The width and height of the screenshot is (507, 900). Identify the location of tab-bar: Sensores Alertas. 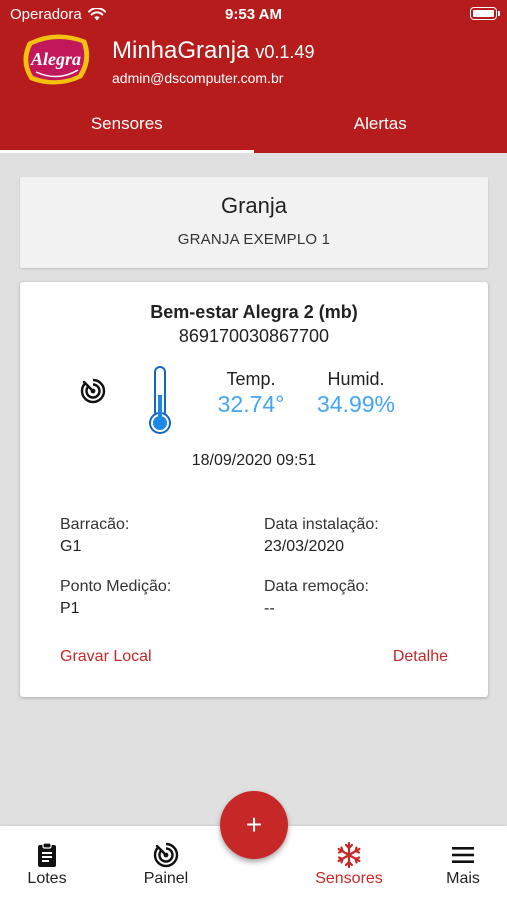
(253, 124).